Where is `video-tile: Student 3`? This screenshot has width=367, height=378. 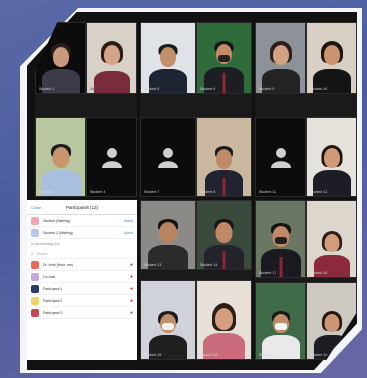
video-tile: Student 3 is located at coordinates (60, 157).